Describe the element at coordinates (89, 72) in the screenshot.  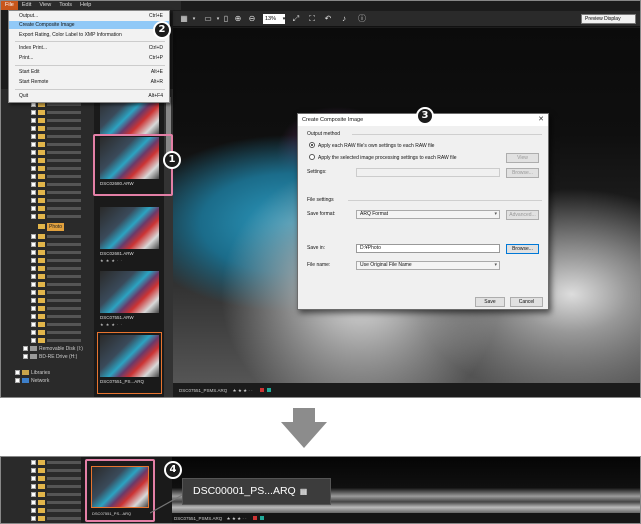
I see `menu-item-start-edit: Start Edit Alt+E` at that location.